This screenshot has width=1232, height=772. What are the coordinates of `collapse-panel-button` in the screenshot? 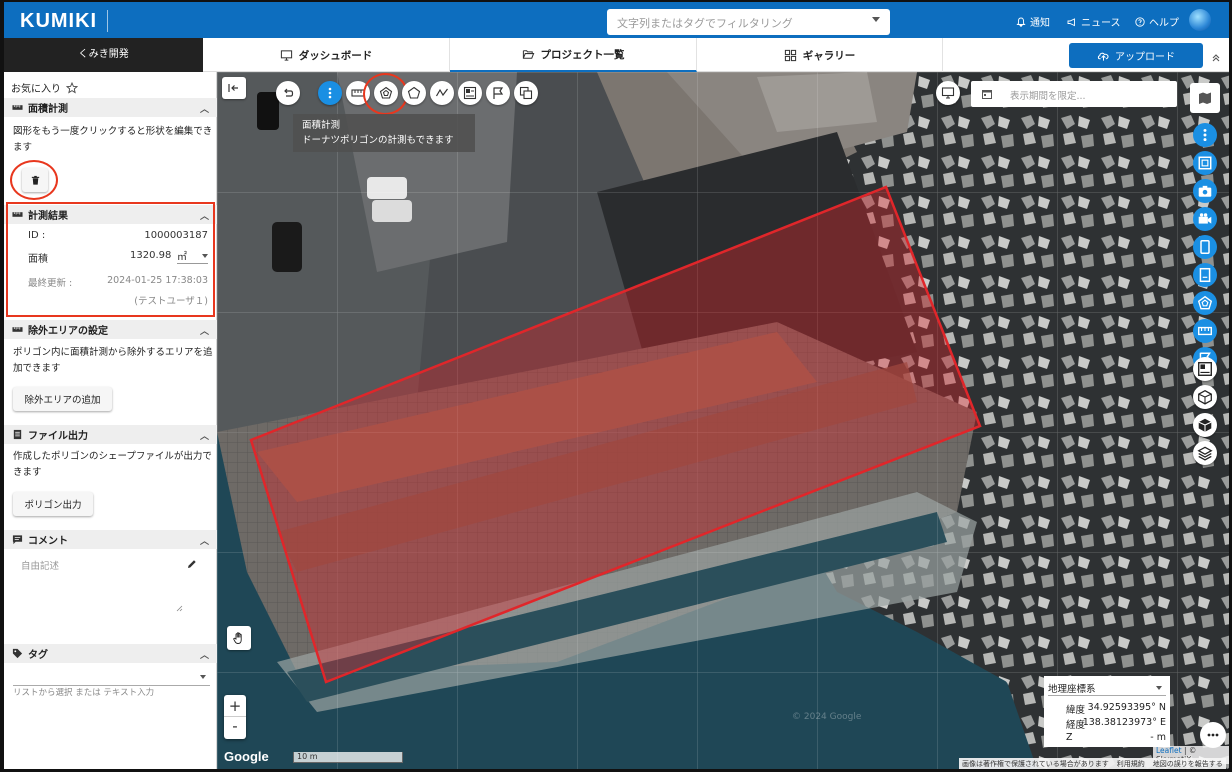 It's located at (234, 88).